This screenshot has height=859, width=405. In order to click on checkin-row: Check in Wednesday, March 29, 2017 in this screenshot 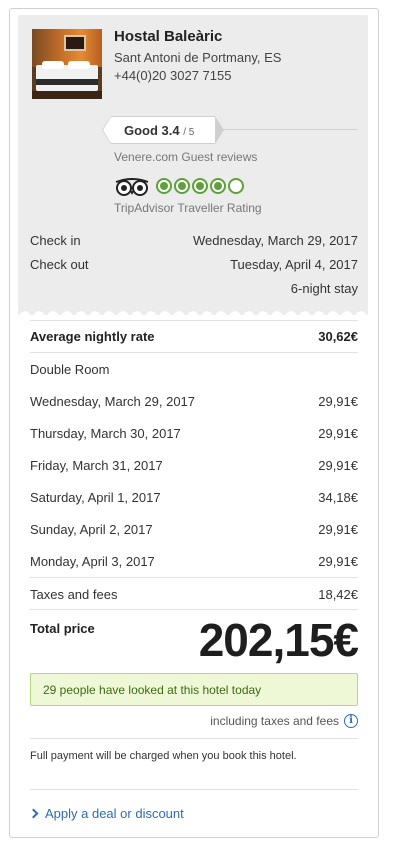, I will do `click(194, 240)`.